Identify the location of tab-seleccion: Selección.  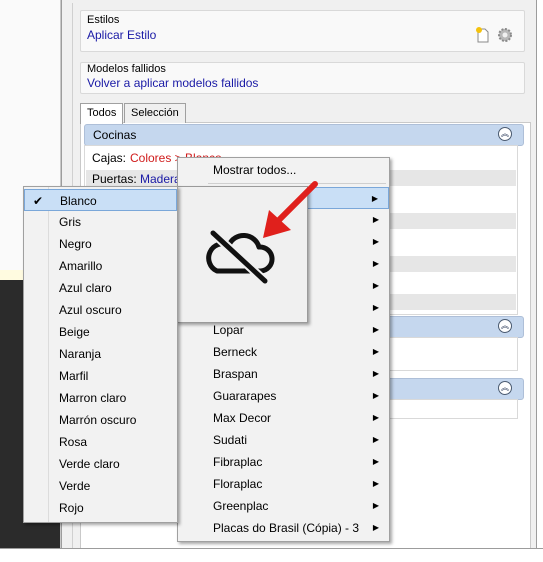
(155, 113).